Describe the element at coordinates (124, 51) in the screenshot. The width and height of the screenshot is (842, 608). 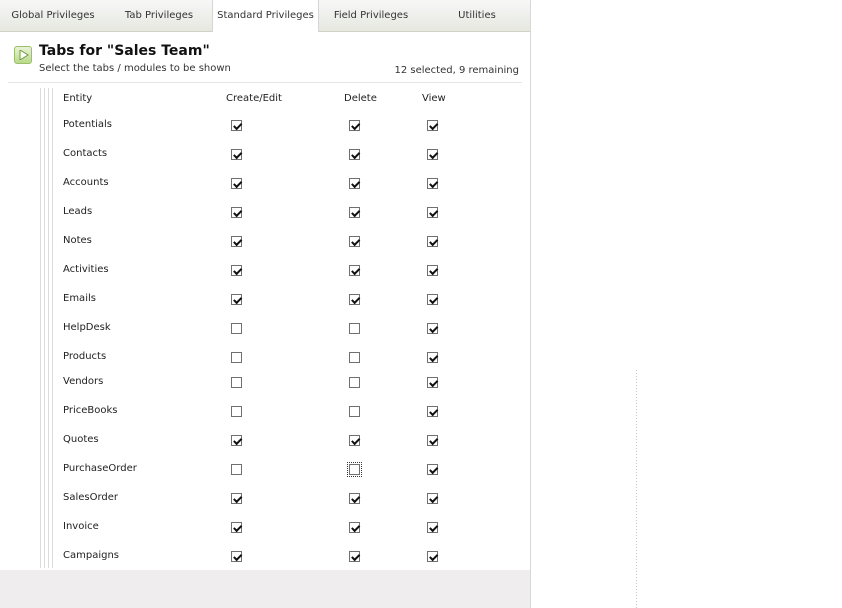
I see `page-title: Tabs for "Sales Team"` at that location.